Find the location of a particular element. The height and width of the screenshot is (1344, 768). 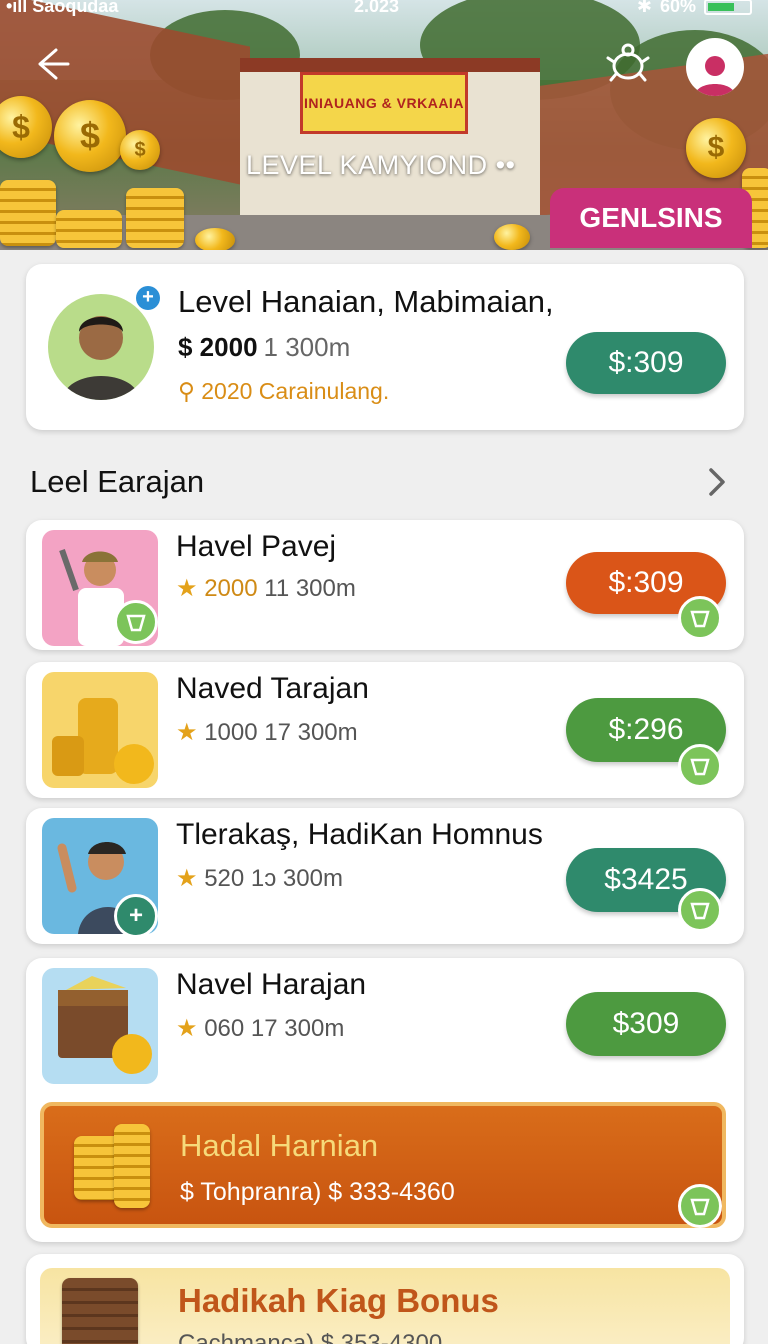

profile-amount-sub: 1 300m is located at coordinates (307, 347).